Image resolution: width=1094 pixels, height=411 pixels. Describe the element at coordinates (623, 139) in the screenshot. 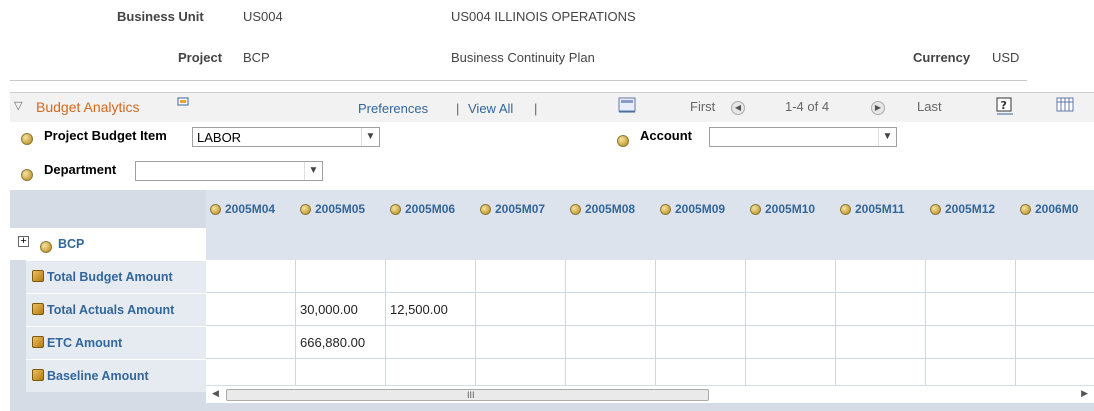

I see `account-pivot-icon` at that location.